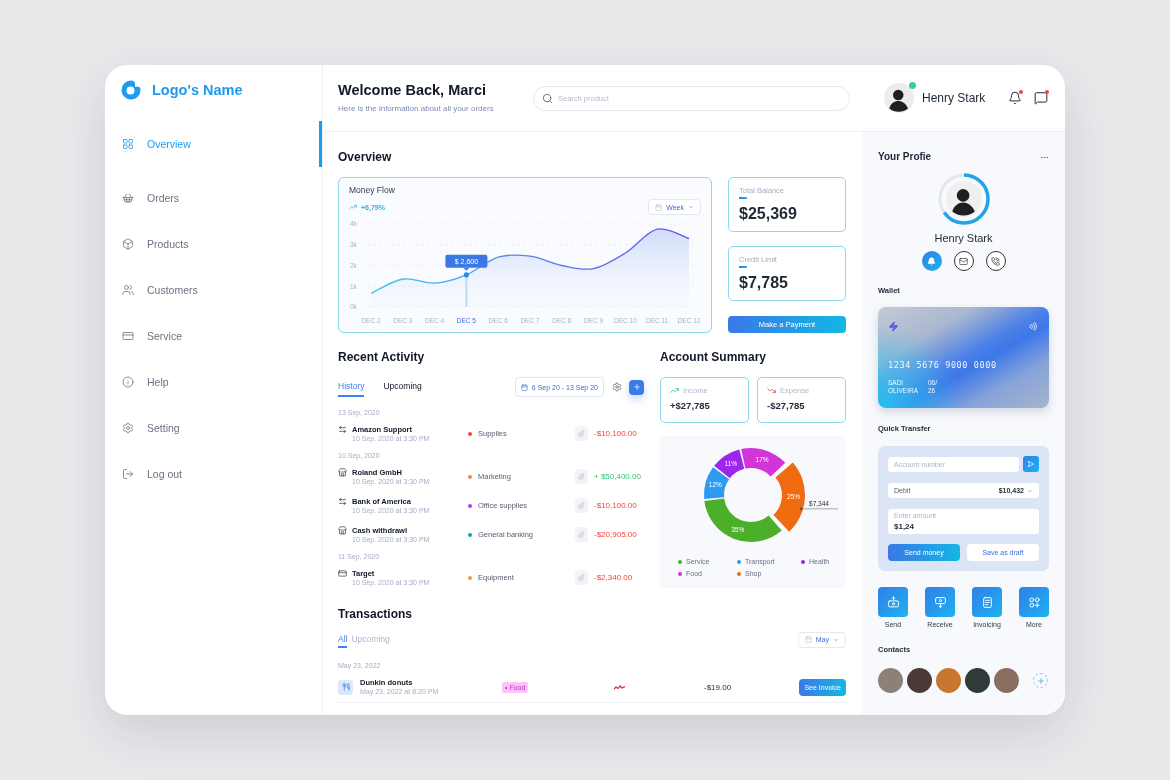 The width and height of the screenshot is (1170, 780). I want to click on notify-button, so click(931, 261).